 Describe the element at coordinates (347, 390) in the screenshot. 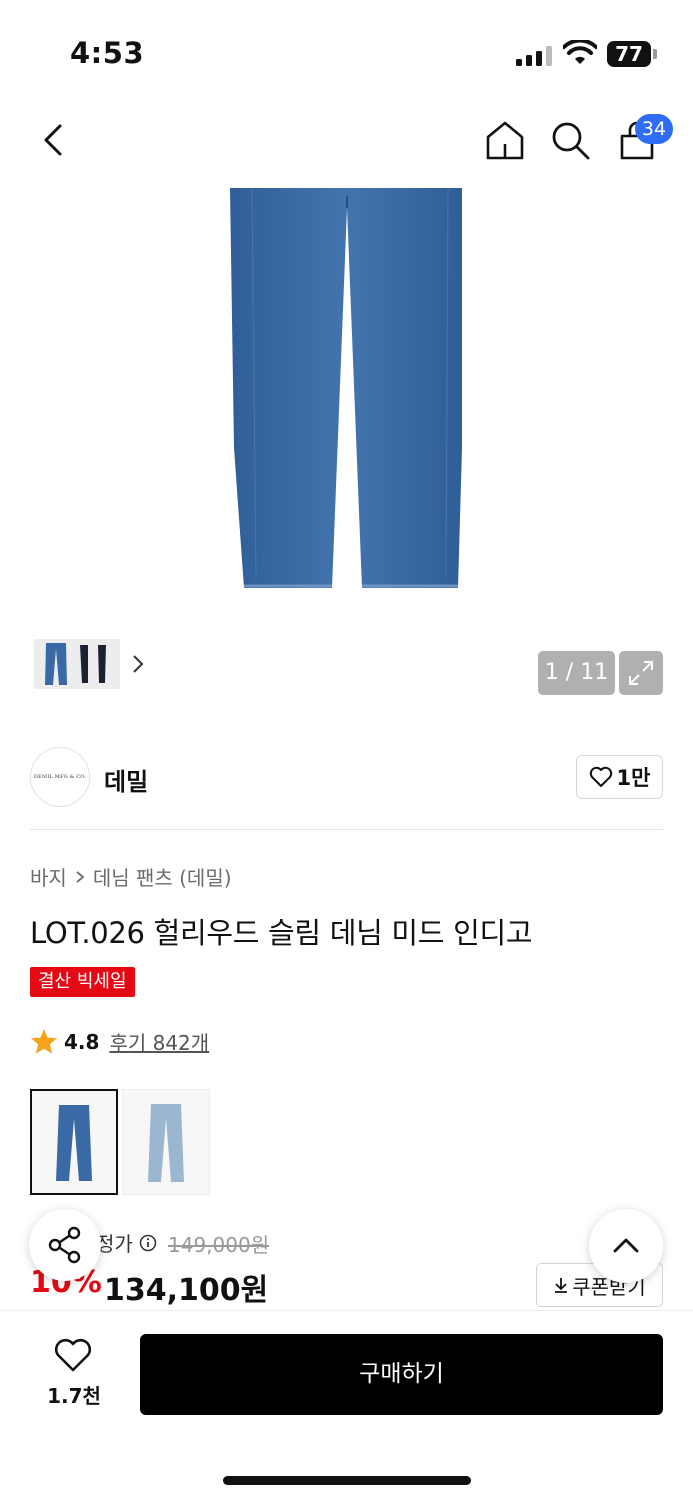

I see `product-photo` at that location.